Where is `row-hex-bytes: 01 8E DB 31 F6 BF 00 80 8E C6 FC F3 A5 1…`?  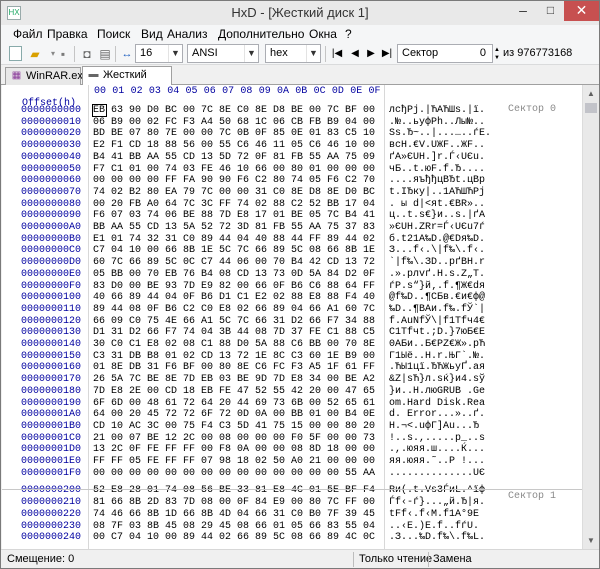
row-hex-bytes: 01 8E DB 31 F6 BF 00 80 8E C6 FC F3 A5 1… is located at coordinates (234, 368).